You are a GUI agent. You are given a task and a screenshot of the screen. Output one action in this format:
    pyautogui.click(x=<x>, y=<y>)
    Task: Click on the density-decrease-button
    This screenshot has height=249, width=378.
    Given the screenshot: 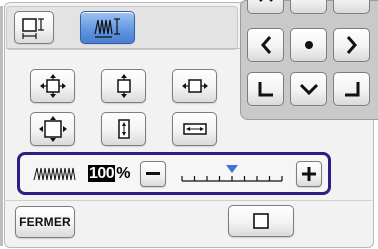 What is the action you would take?
    pyautogui.click(x=153, y=174)
    